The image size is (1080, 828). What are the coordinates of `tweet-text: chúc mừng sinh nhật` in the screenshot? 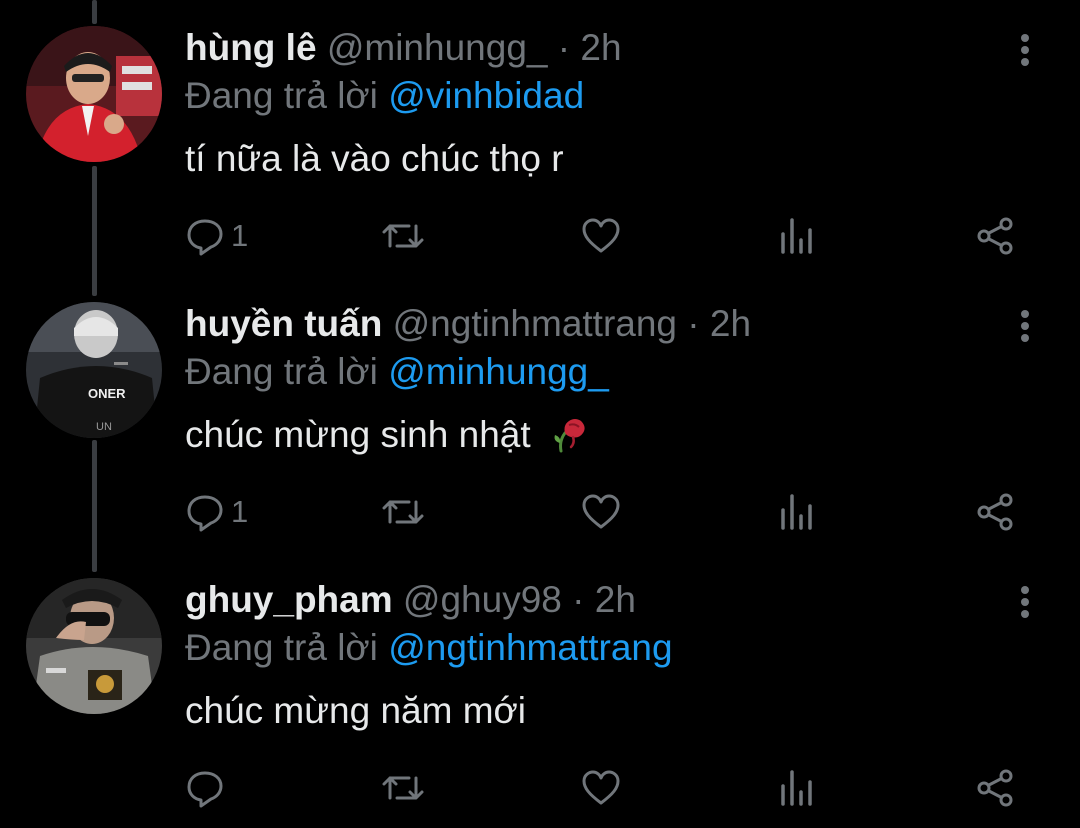 It's located at (358, 434).